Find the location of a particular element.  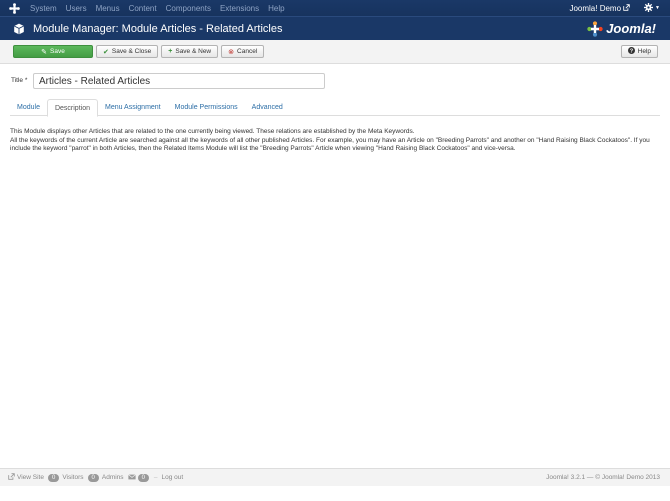

envelope-icon is located at coordinates (131, 477).